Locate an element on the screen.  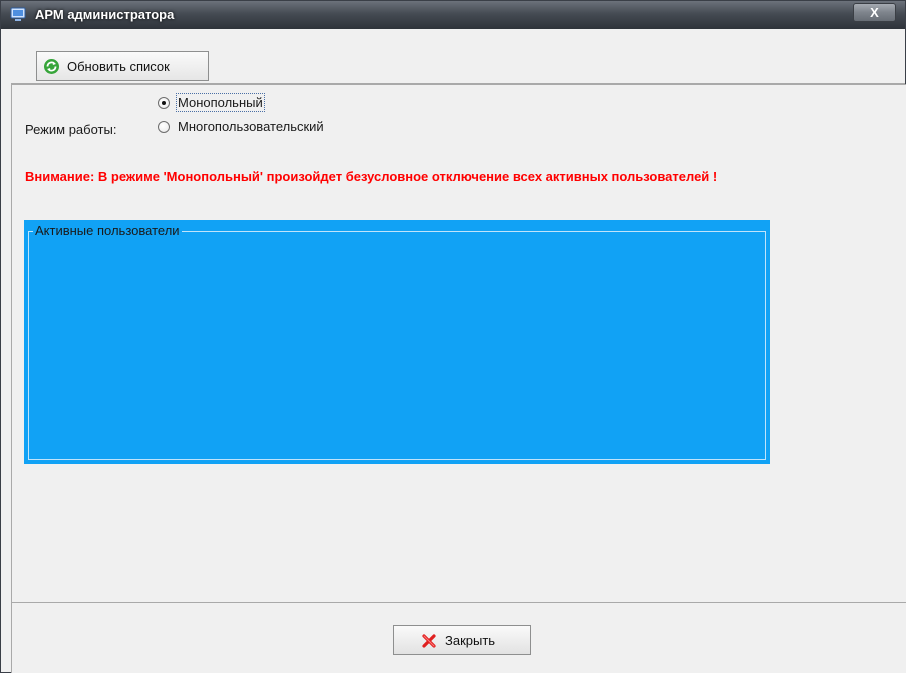
active-users-title: Активные пользователи is located at coordinates (107, 230).